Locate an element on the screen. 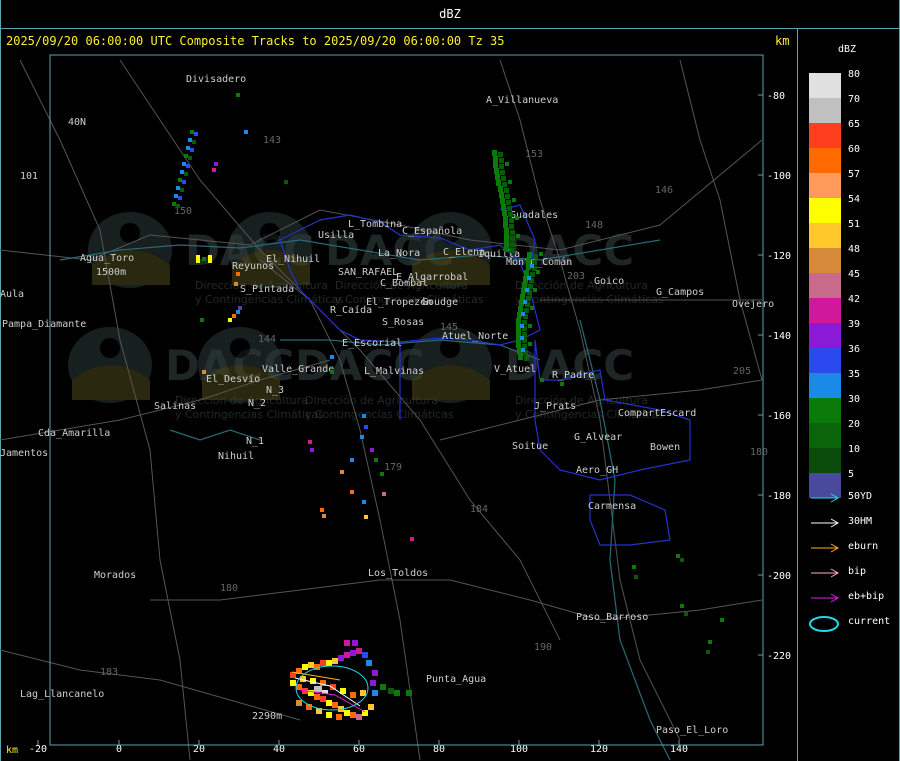 The width and height of the screenshot is (900, 761). place-label: L_Malvinas is located at coordinates (394, 371).